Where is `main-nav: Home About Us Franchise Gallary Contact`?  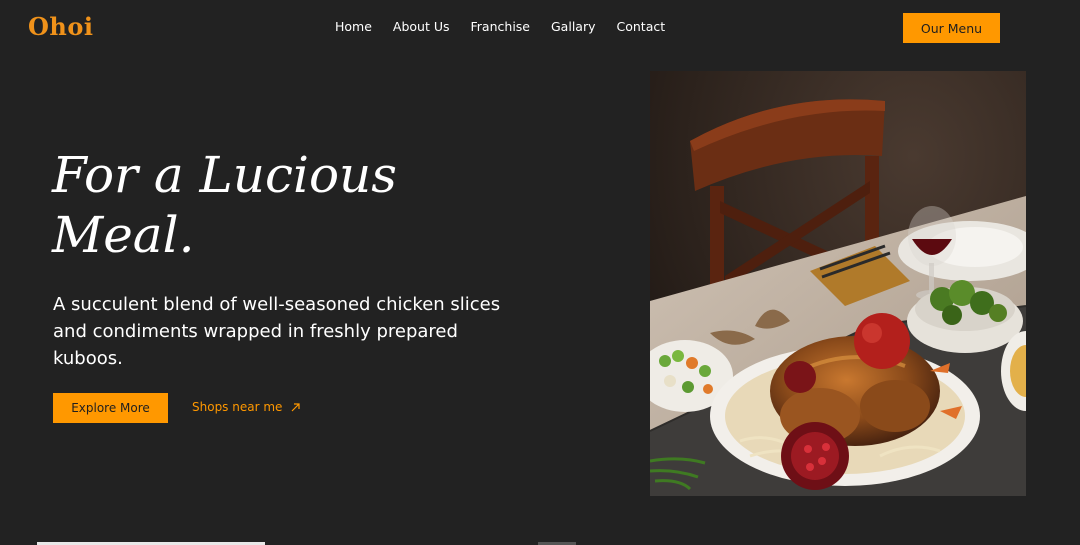 main-nav: Home About Us Franchise Gallary Contact is located at coordinates (500, 26).